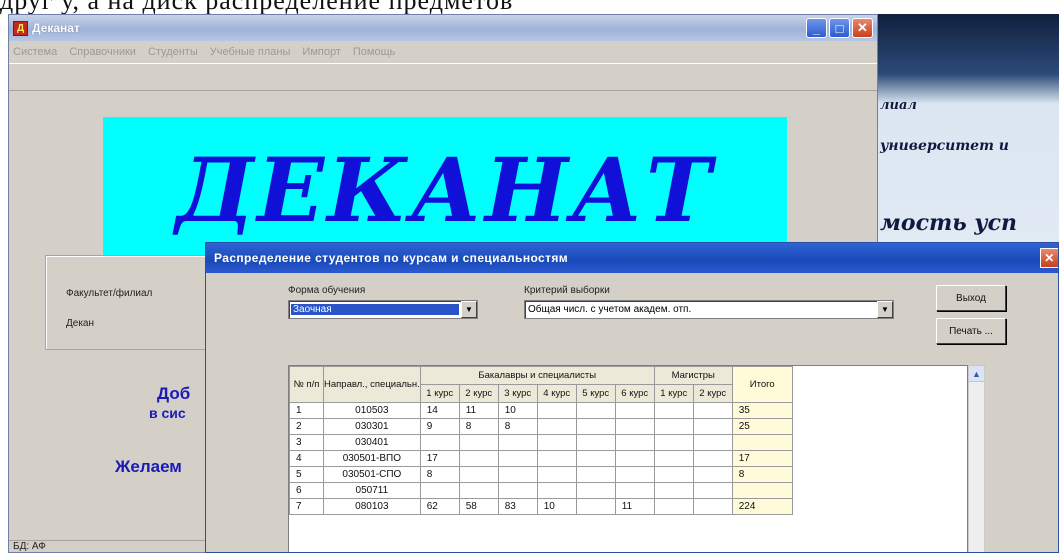 This screenshot has height=553, width=1059. What do you see at coordinates (374, 52) in the screenshot?
I see `menu-item-help: Помощь` at bounding box center [374, 52].